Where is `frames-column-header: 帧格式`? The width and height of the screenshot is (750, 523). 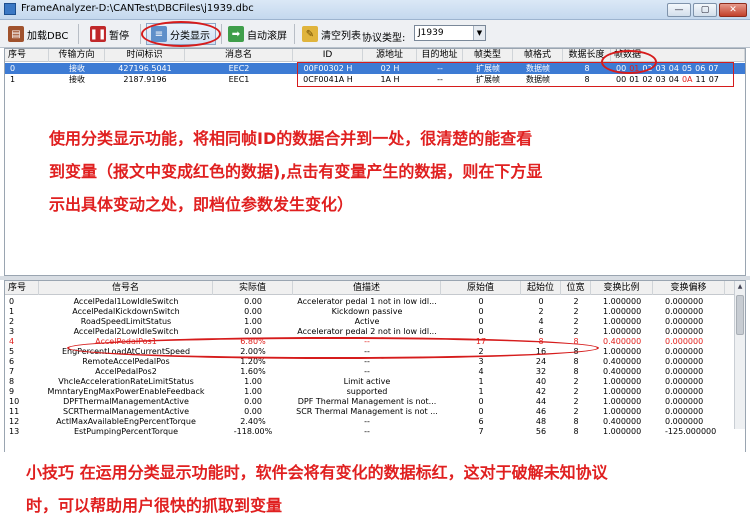
frames-column-header: 帧格式 is located at coordinates (538, 55).